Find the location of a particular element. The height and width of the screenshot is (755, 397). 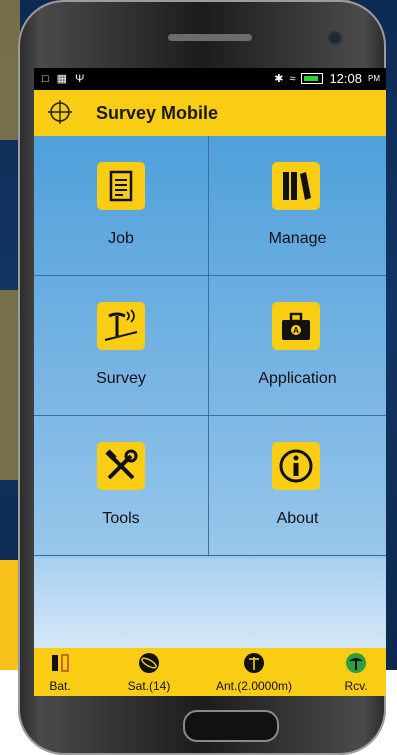

app-bar: Survey Mobile is located at coordinates (210, 113).